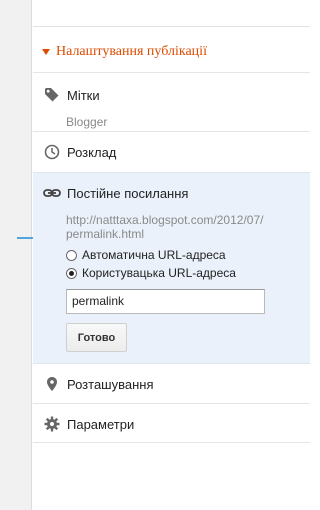 This screenshot has width=320, height=510. Describe the element at coordinates (128, 193) in the screenshot. I see `permalink-item-label: Постійне посилання` at that location.